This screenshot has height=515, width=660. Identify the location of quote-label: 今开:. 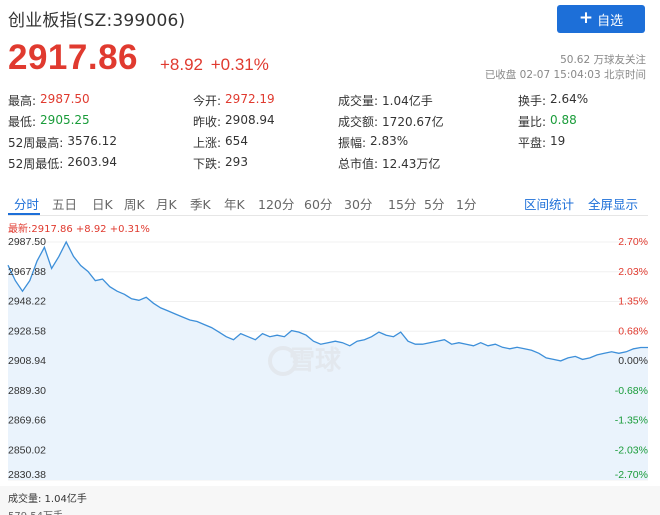
(207, 101).